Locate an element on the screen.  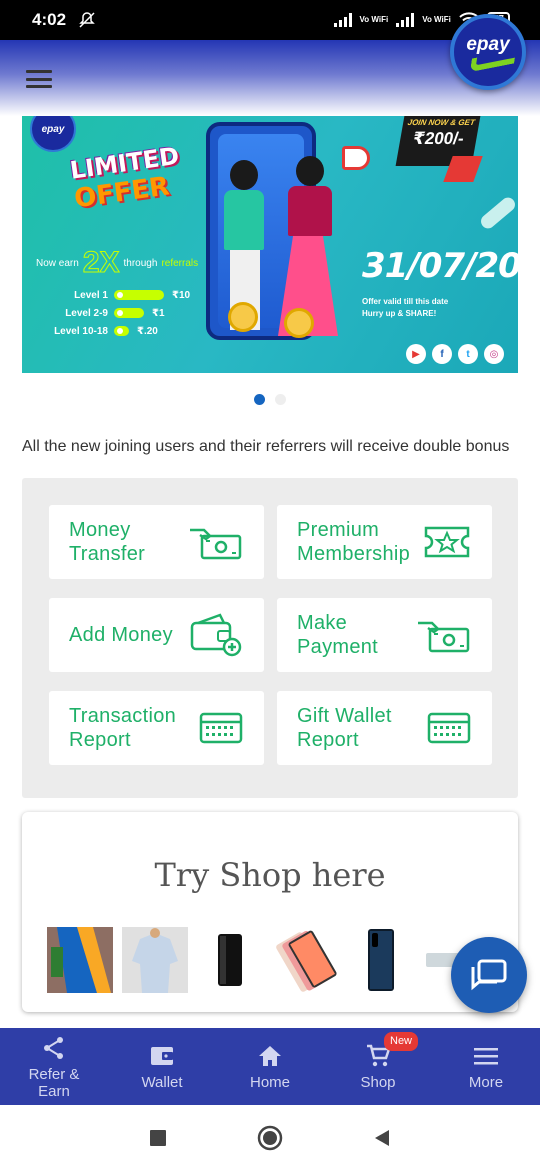
transaction-report-button: Transaction Report is located at coordinates (156, 728).